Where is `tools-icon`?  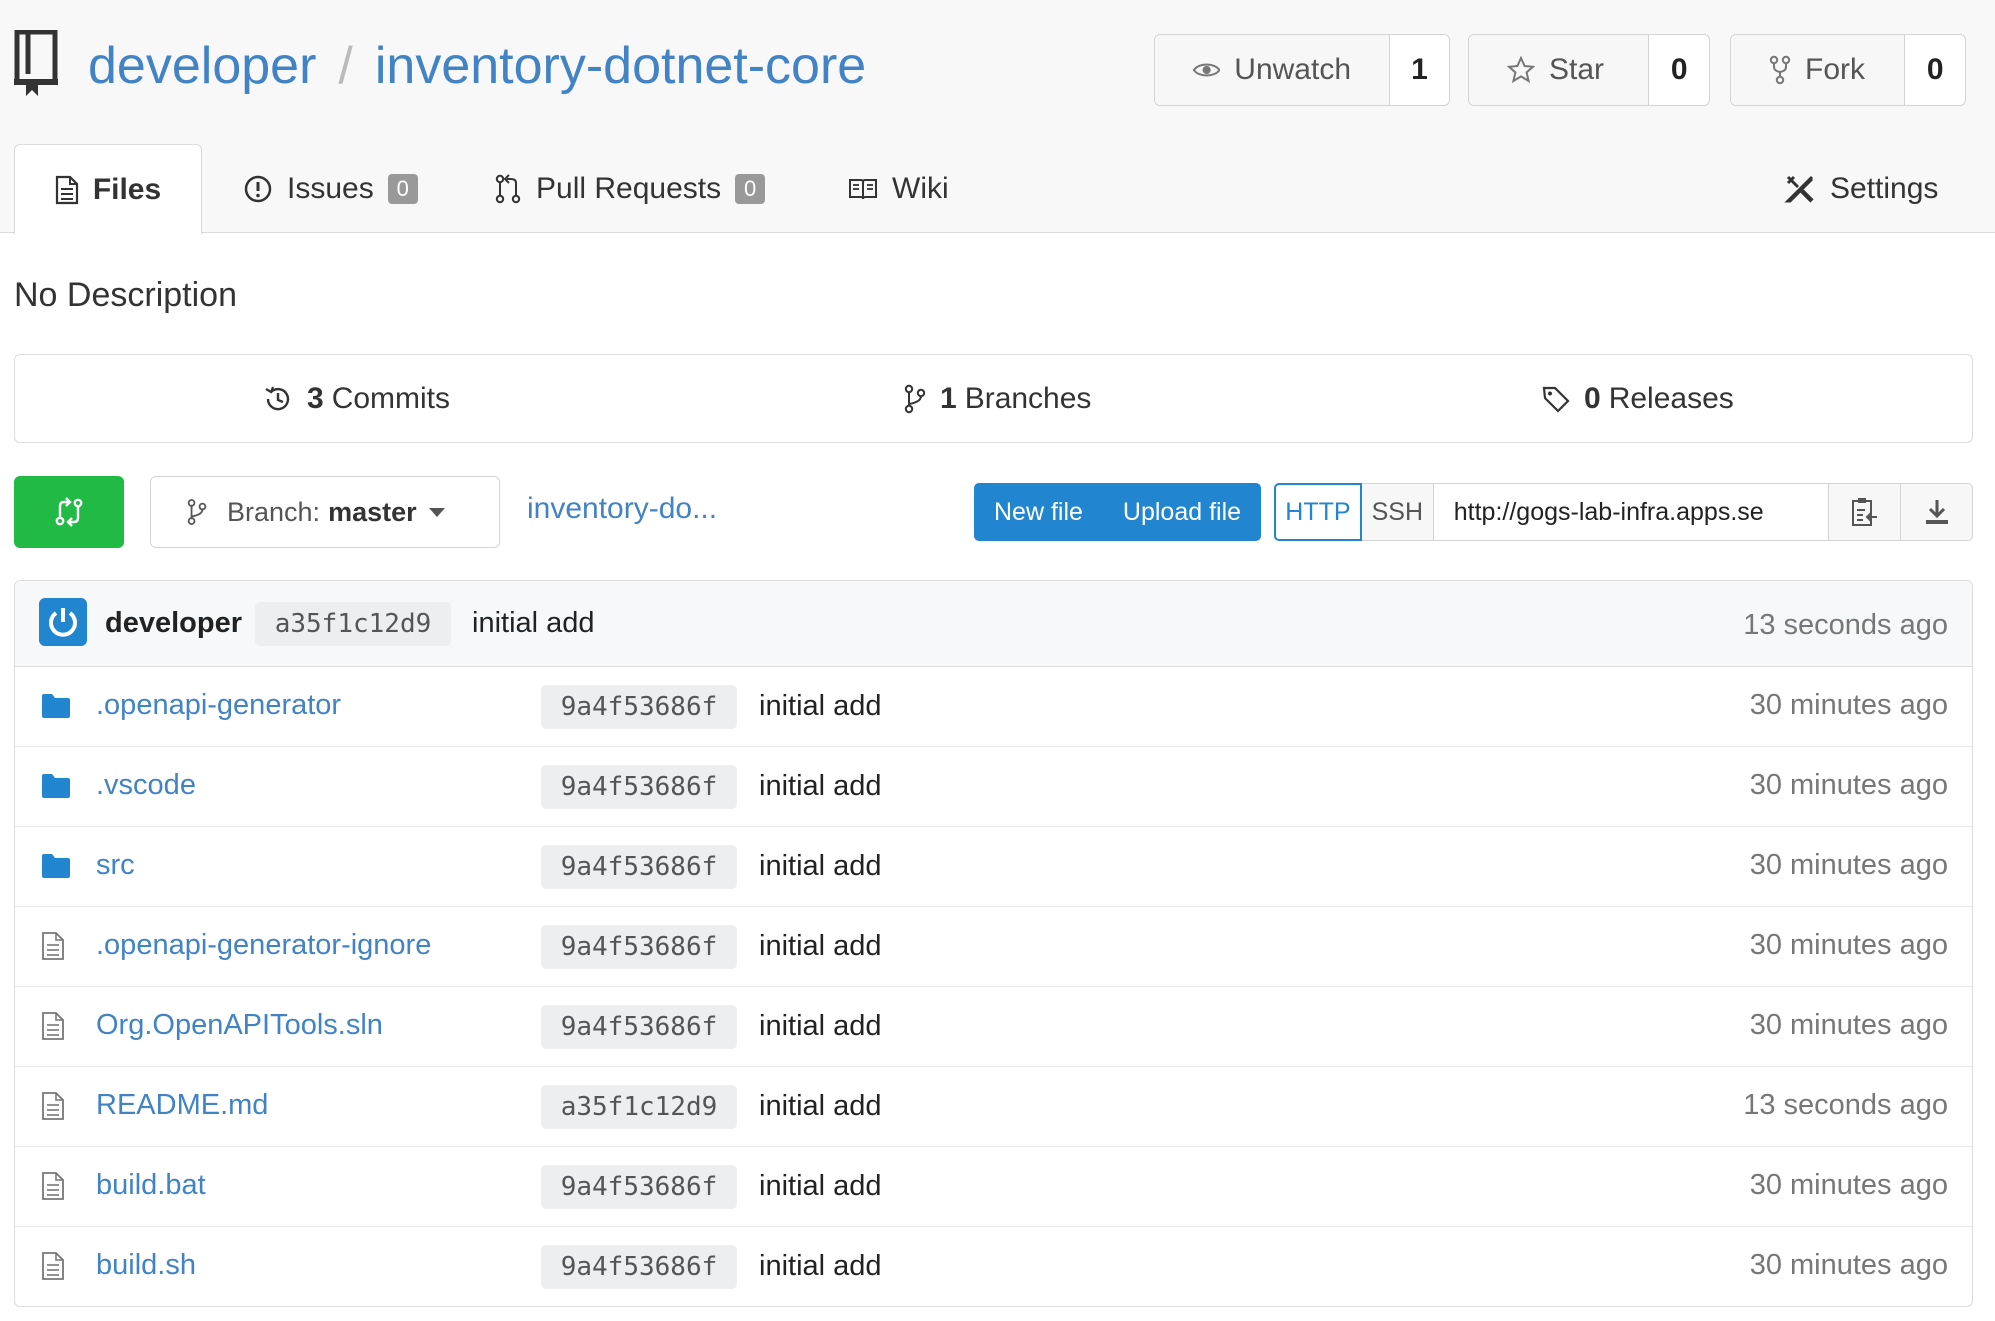 tools-icon is located at coordinates (1799, 189).